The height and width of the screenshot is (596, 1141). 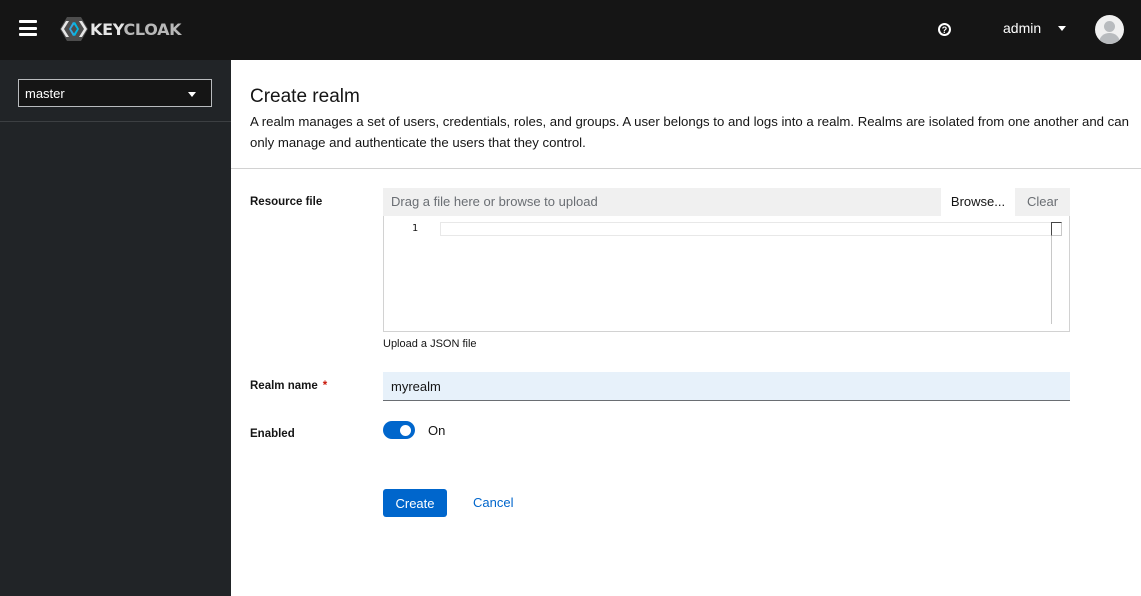 I want to click on line-number: 1, so click(x=415, y=228).